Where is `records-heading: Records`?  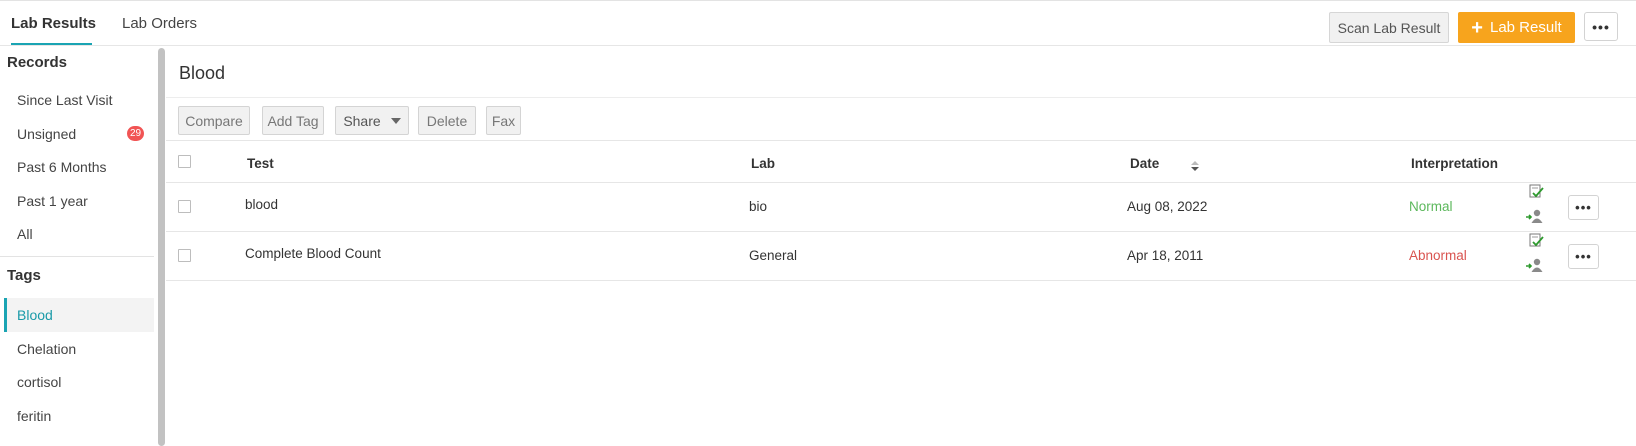 records-heading: Records is located at coordinates (37, 62).